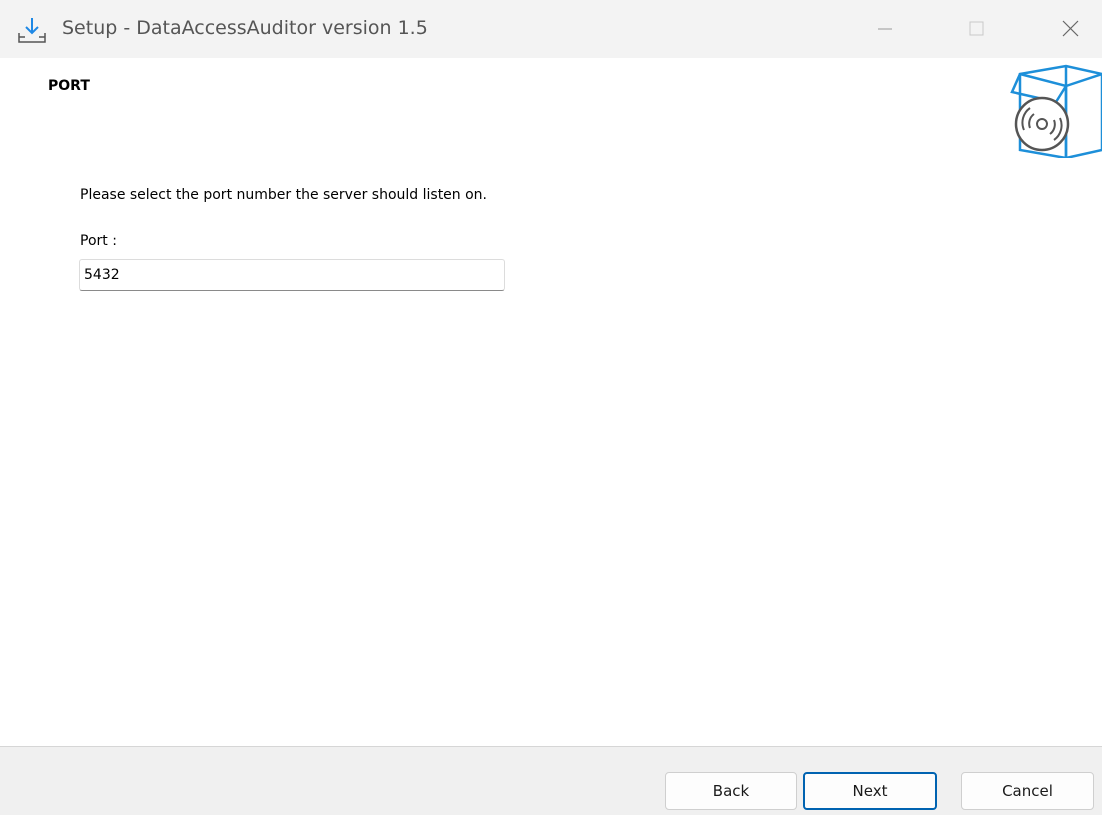 The width and height of the screenshot is (1102, 815). Describe the element at coordinates (1070, 28) in the screenshot. I see `close-icon` at that location.